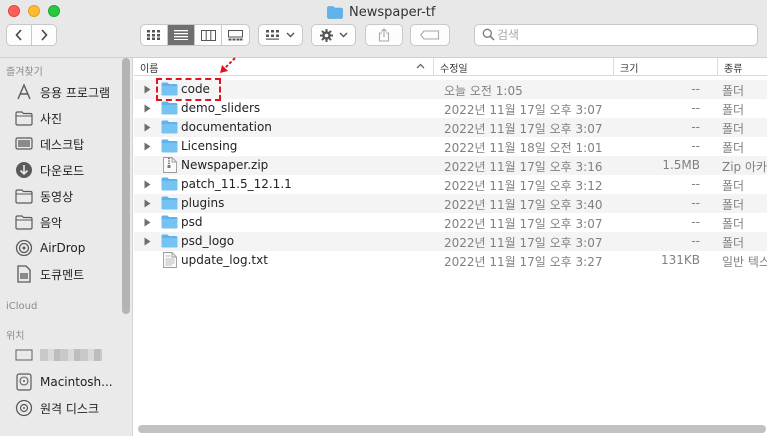 This screenshot has height=436, width=767. Describe the element at coordinates (24, 248) in the screenshot. I see `airdrop-icon` at that location.